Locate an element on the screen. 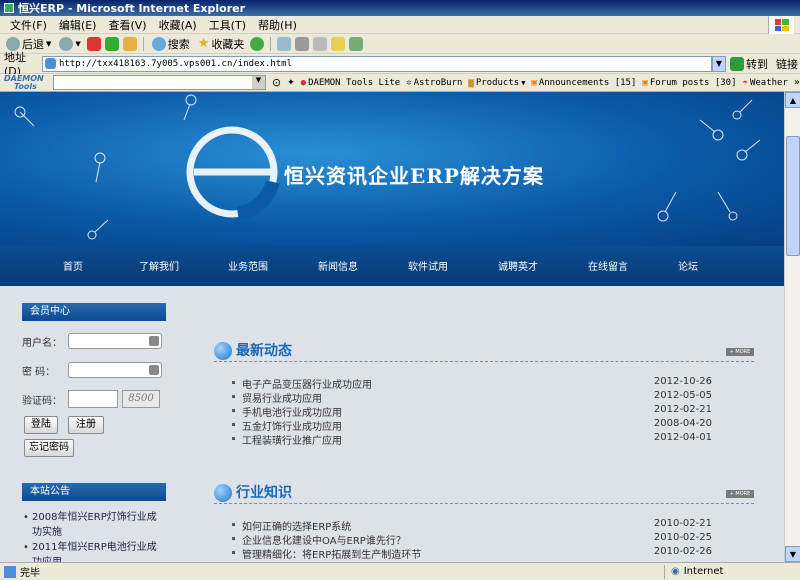 The width and height of the screenshot is (800, 580). knowledge-item-title: 如何正确的选择ERP系统 is located at coordinates (291, 525).